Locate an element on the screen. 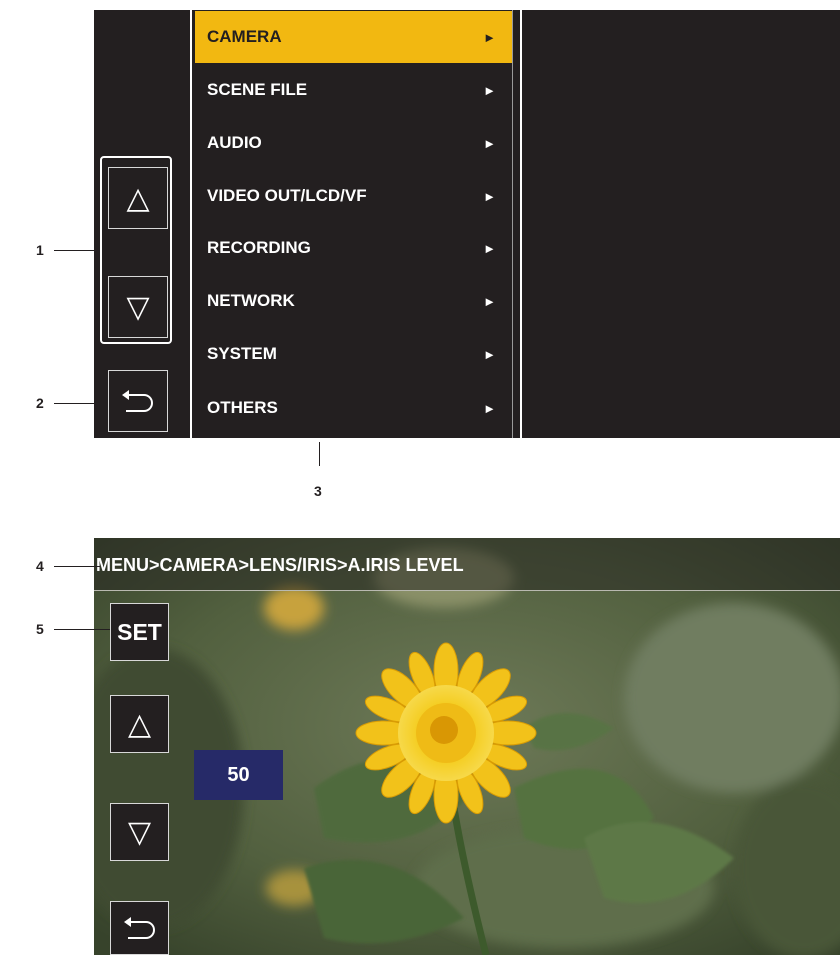 The height and width of the screenshot is (955, 840). menu-item-label: AUDIO is located at coordinates (234, 142).